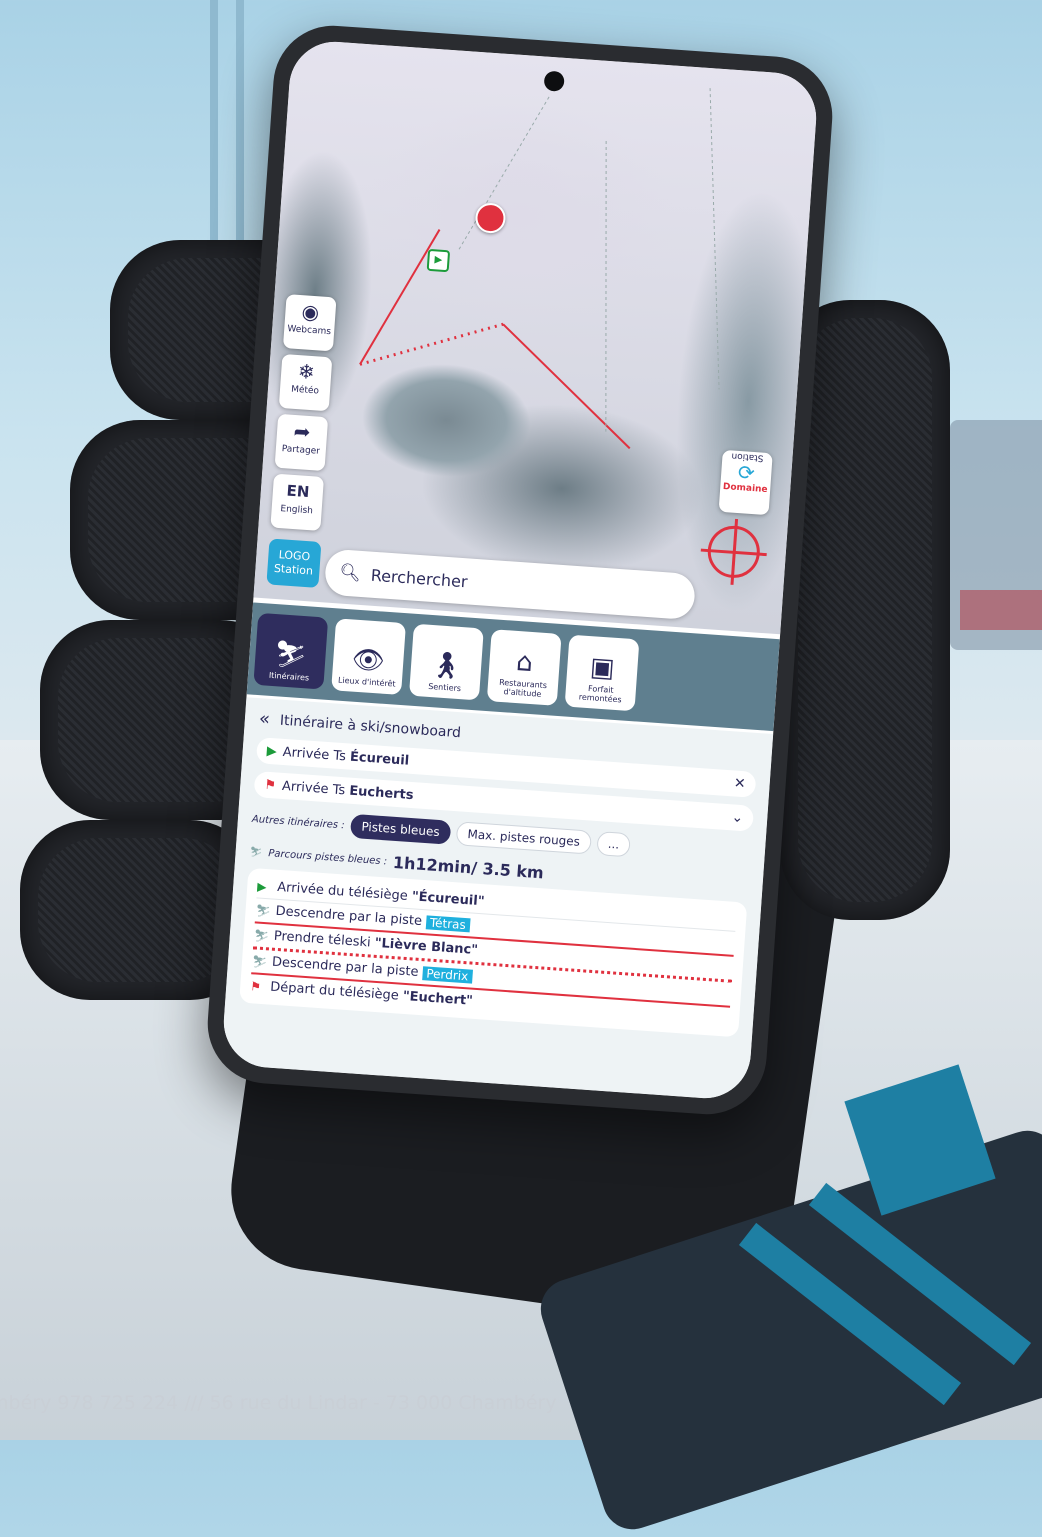 Image resolution: width=1042 pixels, height=1537 pixels. What do you see at coordinates (602, 668) in the screenshot?
I see `ski-pass-icon: ▣` at bounding box center [602, 668].